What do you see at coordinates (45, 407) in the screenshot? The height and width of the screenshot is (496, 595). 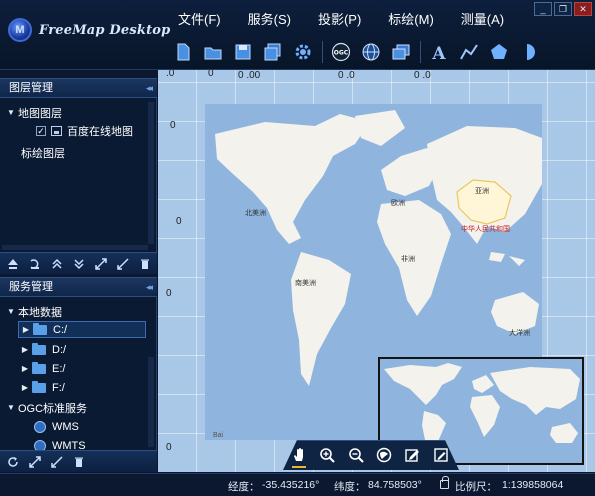 I see `tree-node-ogc-services: ▼ OGC标准服务` at bounding box center [45, 407].